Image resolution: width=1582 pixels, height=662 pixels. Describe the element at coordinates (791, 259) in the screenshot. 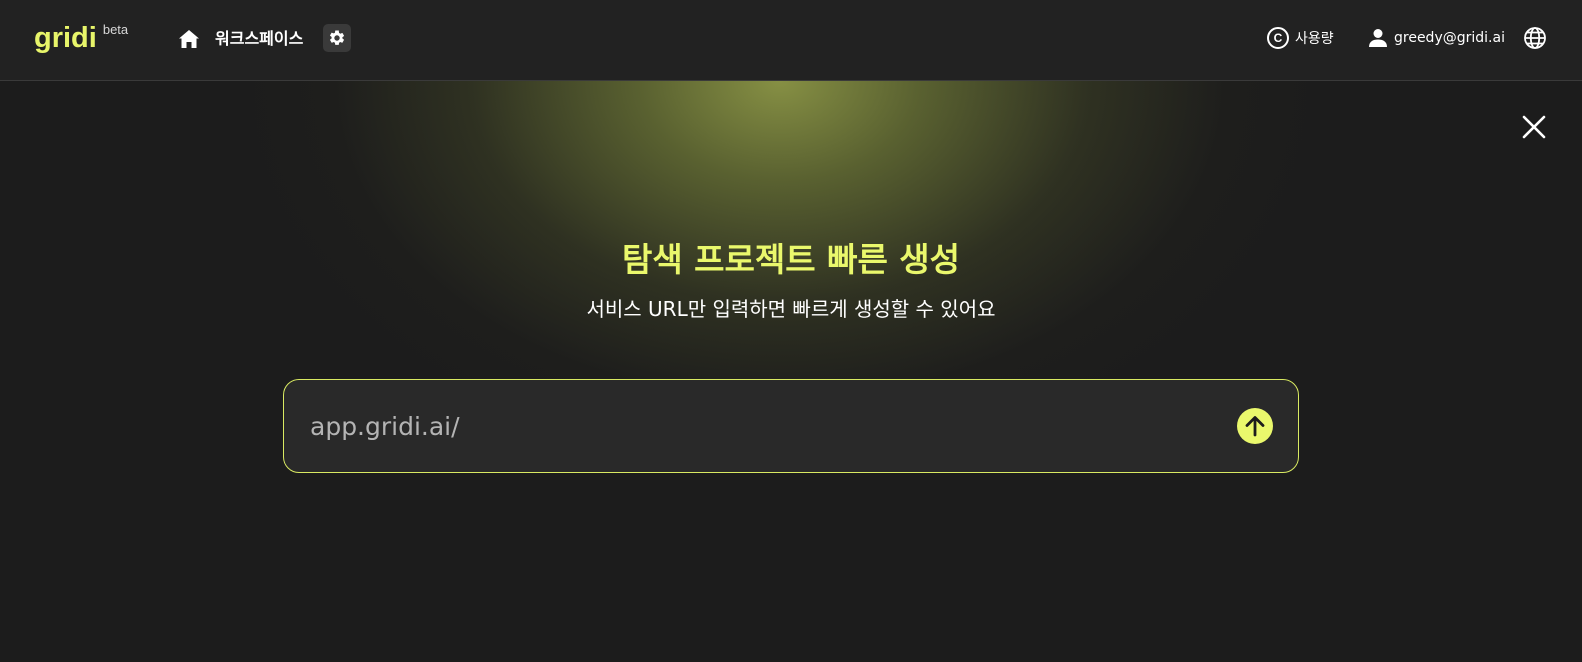

I see `page-title: 탐색 프로젝트 빠른 생성` at that location.